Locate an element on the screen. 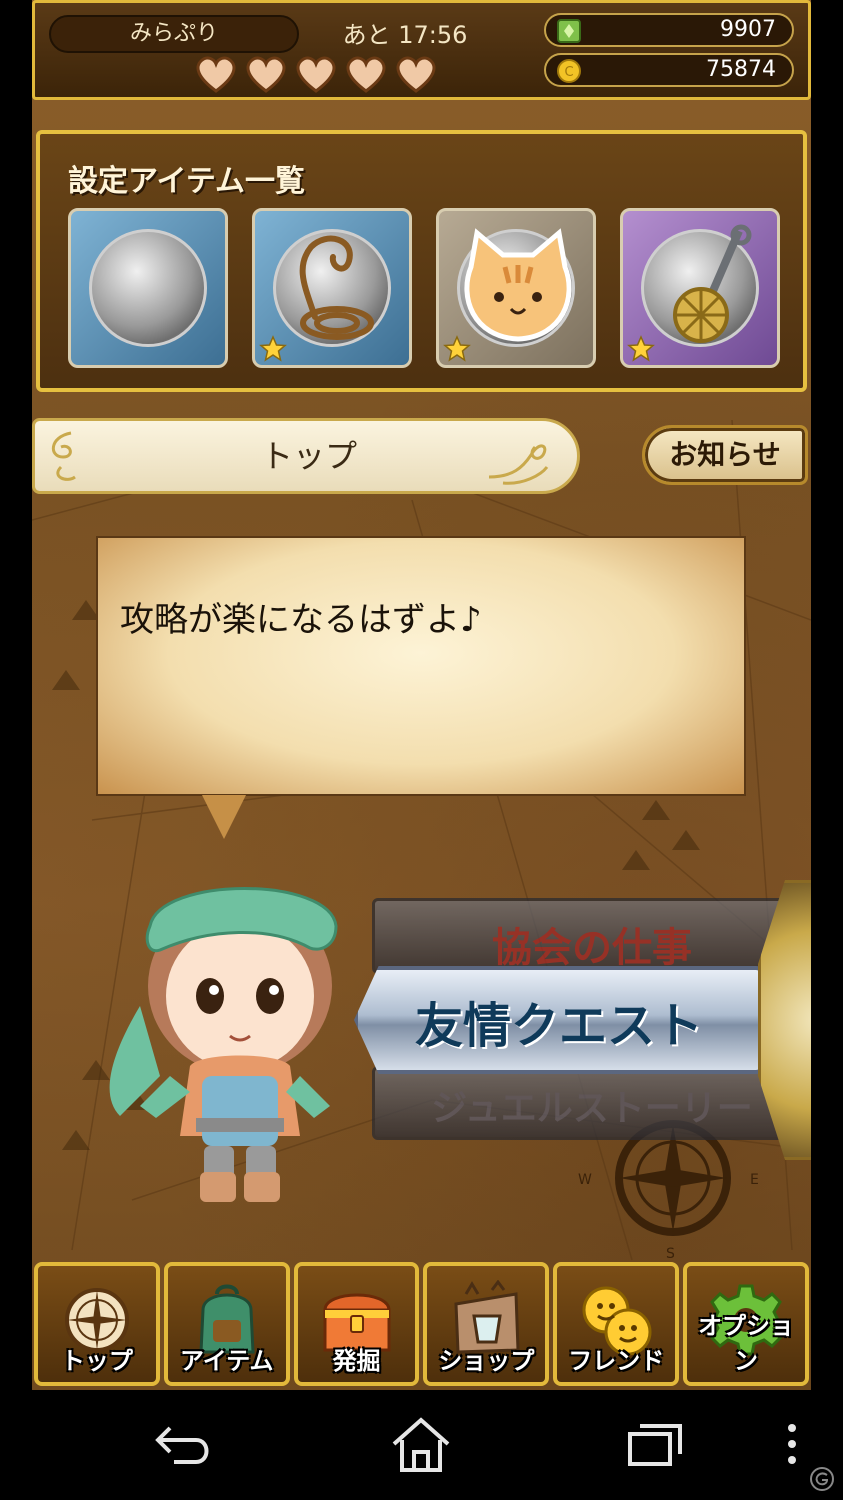 The width and height of the screenshot is (843, 1500). speech-bubble-tail is located at coordinates (224, 817).